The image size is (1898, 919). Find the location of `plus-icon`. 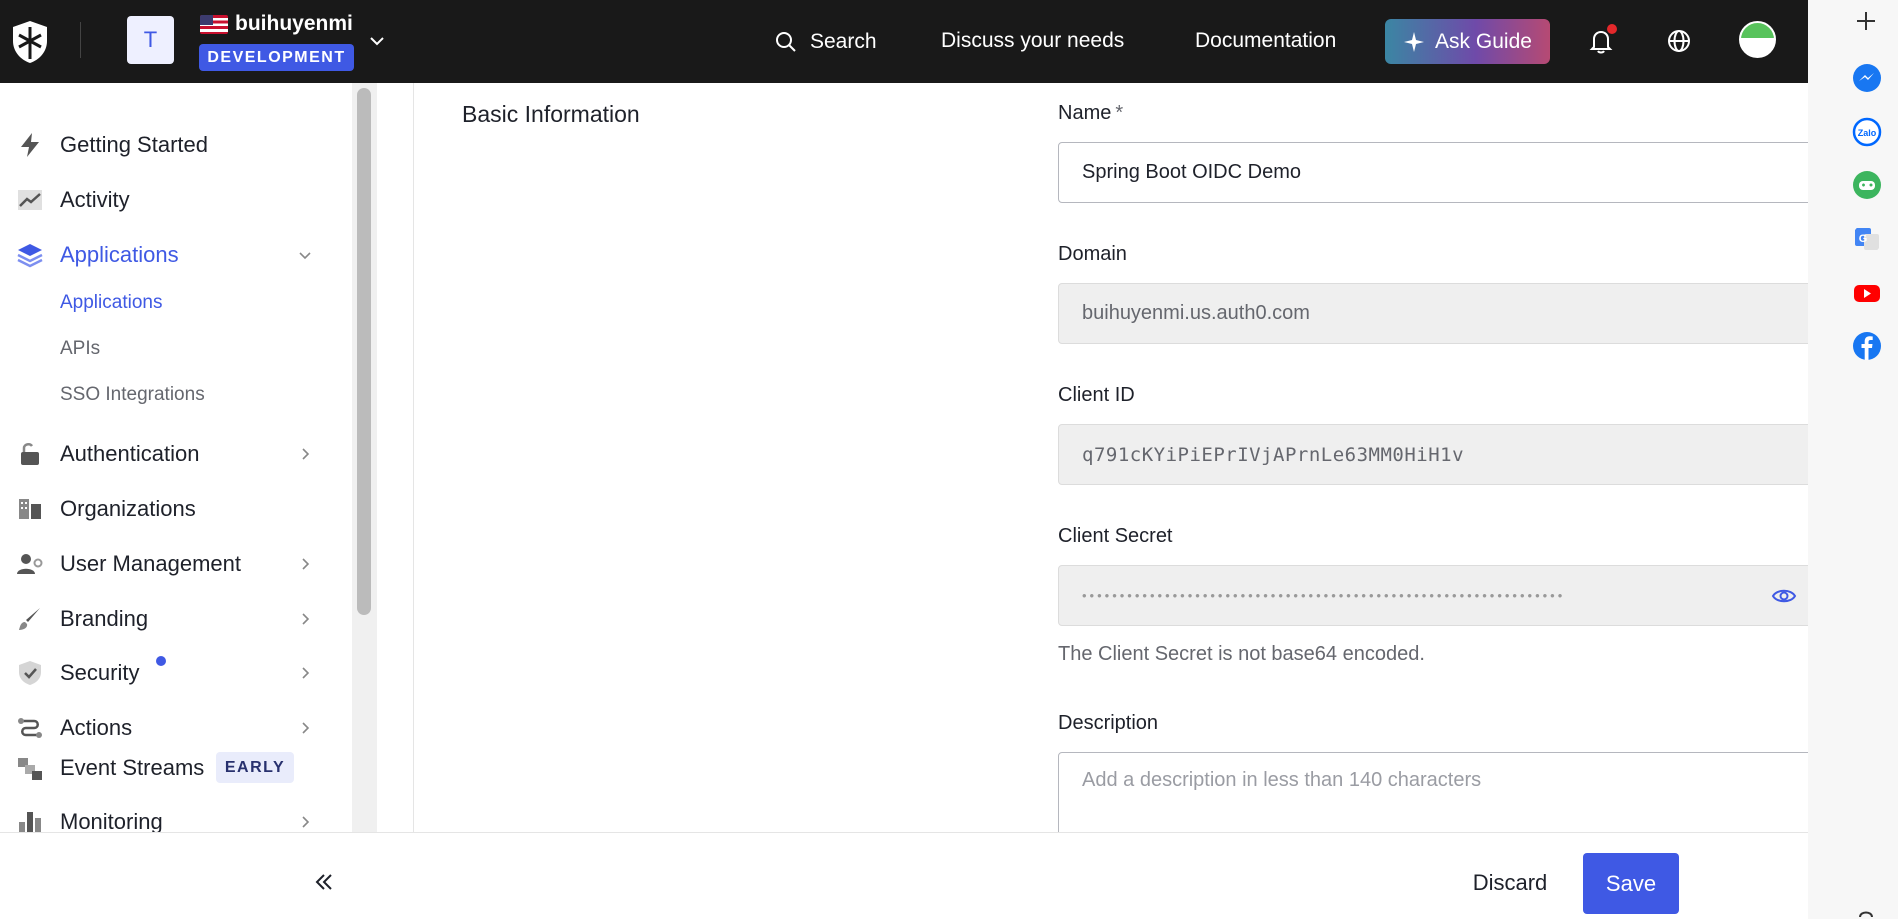

plus-icon is located at coordinates (1866, 21).